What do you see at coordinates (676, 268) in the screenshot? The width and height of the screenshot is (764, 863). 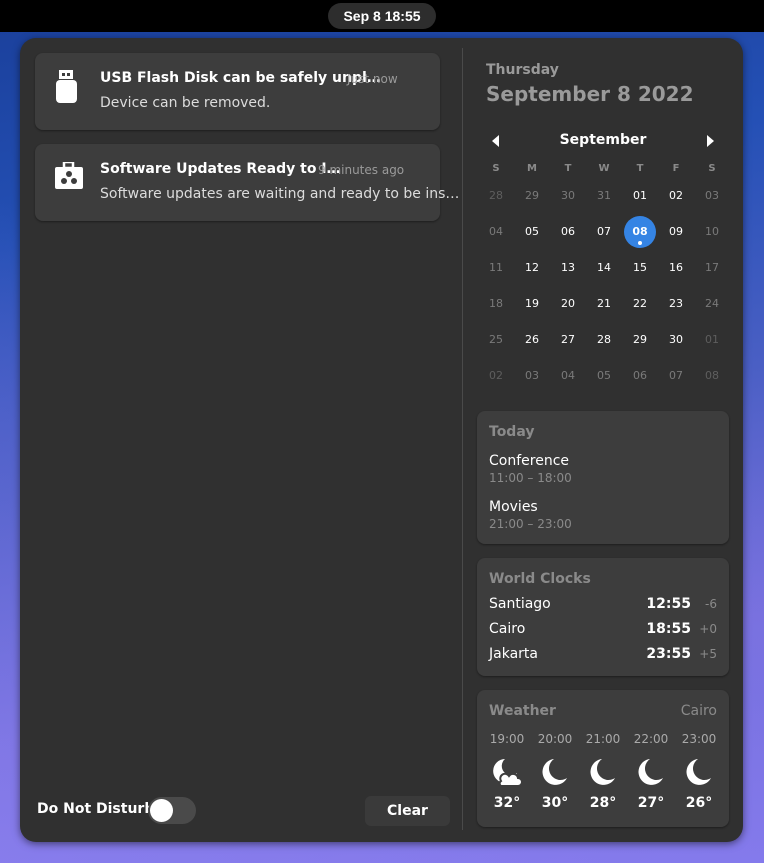 I see `calendar-day: 16` at bounding box center [676, 268].